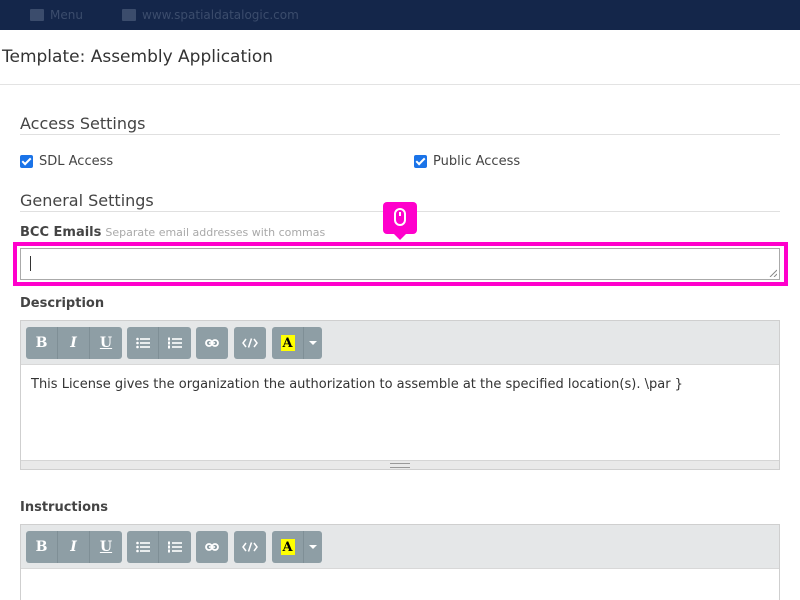  Describe the element at coordinates (215, 232) in the screenshot. I see `bcc-emails-hint: Separate email addresses with commas` at that location.